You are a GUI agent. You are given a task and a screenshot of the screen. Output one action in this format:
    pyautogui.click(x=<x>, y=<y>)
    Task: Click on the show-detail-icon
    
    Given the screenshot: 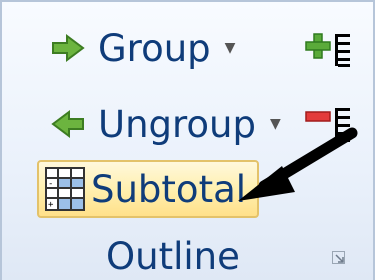 What is the action you would take?
    pyautogui.click(x=328, y=50)
    